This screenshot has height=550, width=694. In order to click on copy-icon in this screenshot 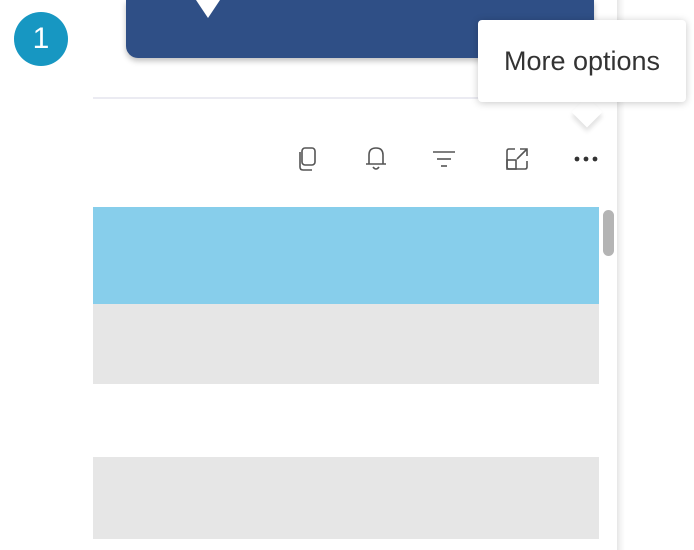, I will do `click(308, 159)`.